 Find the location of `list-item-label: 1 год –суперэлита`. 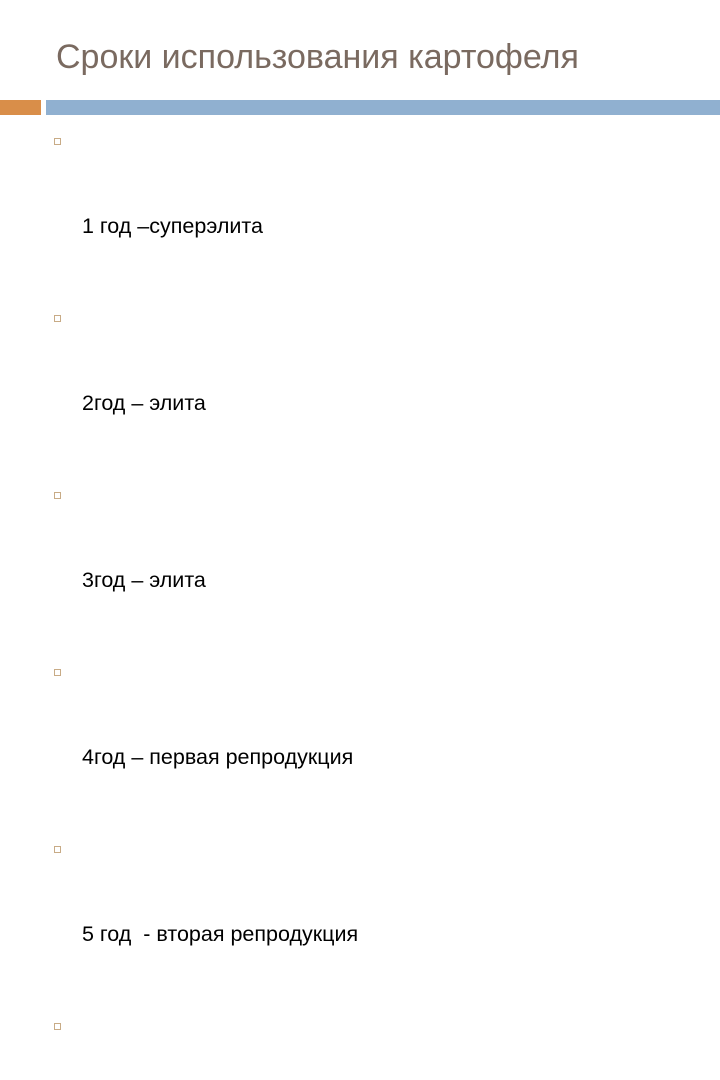

list-item-label: 1 год –суперэлита is located at coordinates (172, 226).